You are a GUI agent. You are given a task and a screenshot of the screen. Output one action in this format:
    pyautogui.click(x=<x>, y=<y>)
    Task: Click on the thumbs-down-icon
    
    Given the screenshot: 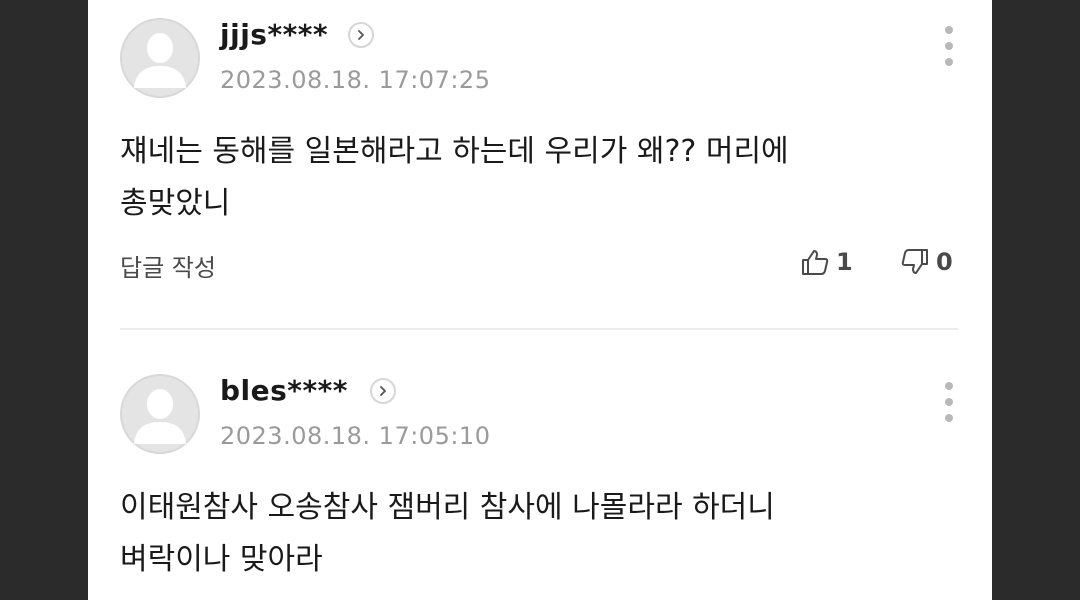 What is the action you would take?
    pyautogui.click(x=914, y=261)
    